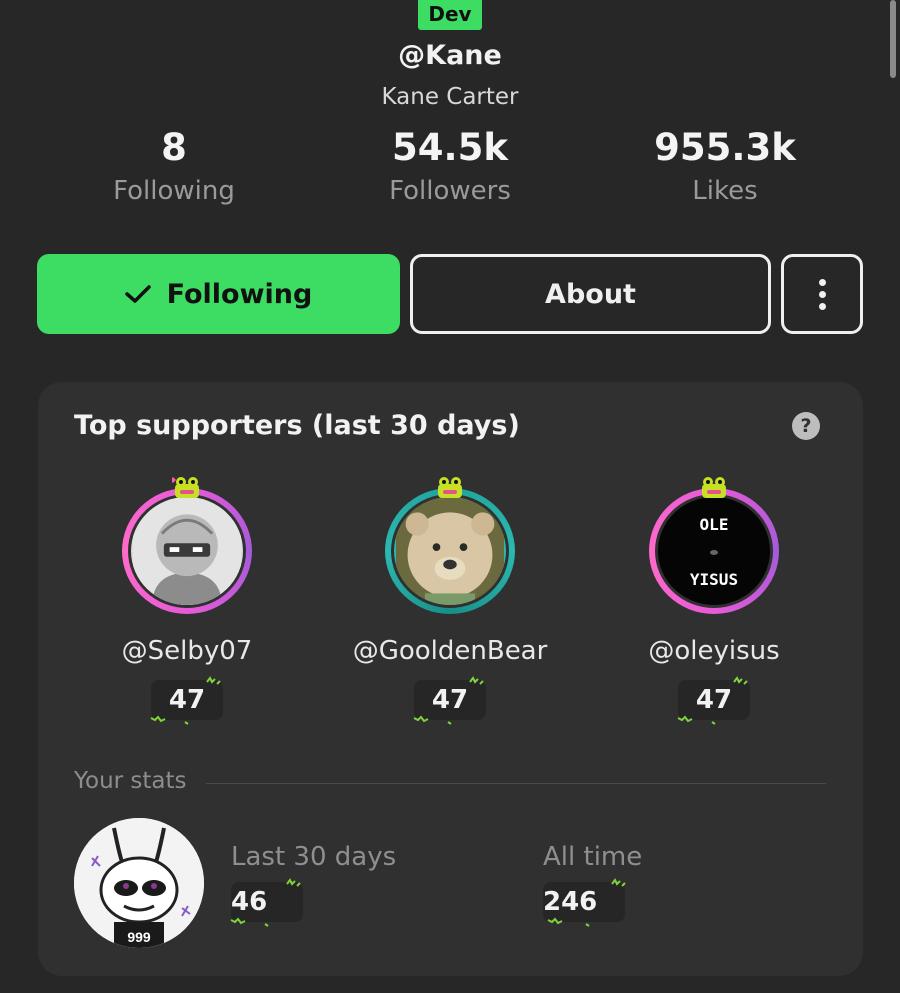 The image size is (900, 993). What do you see at coordinates (314, 857) in the screenshot?
I see `last-30-days-label: Last 30 days` at bounding box center [314, 857].